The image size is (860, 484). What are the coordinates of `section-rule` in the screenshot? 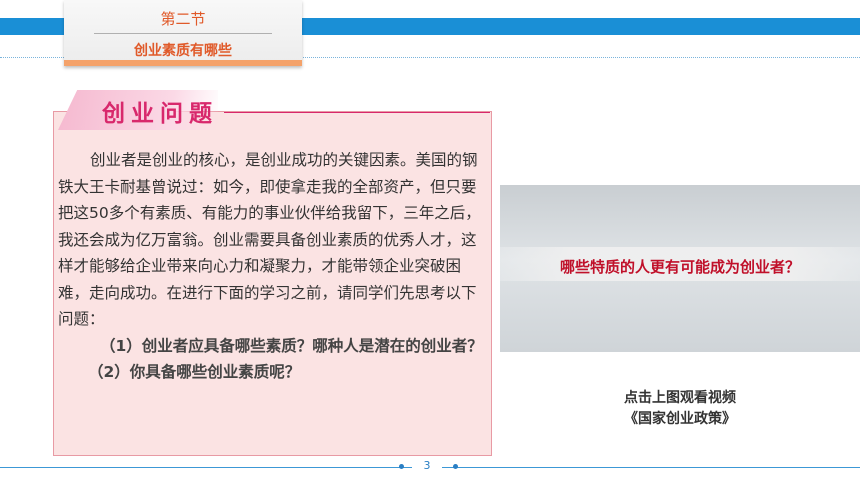 It's located at (183, 33).